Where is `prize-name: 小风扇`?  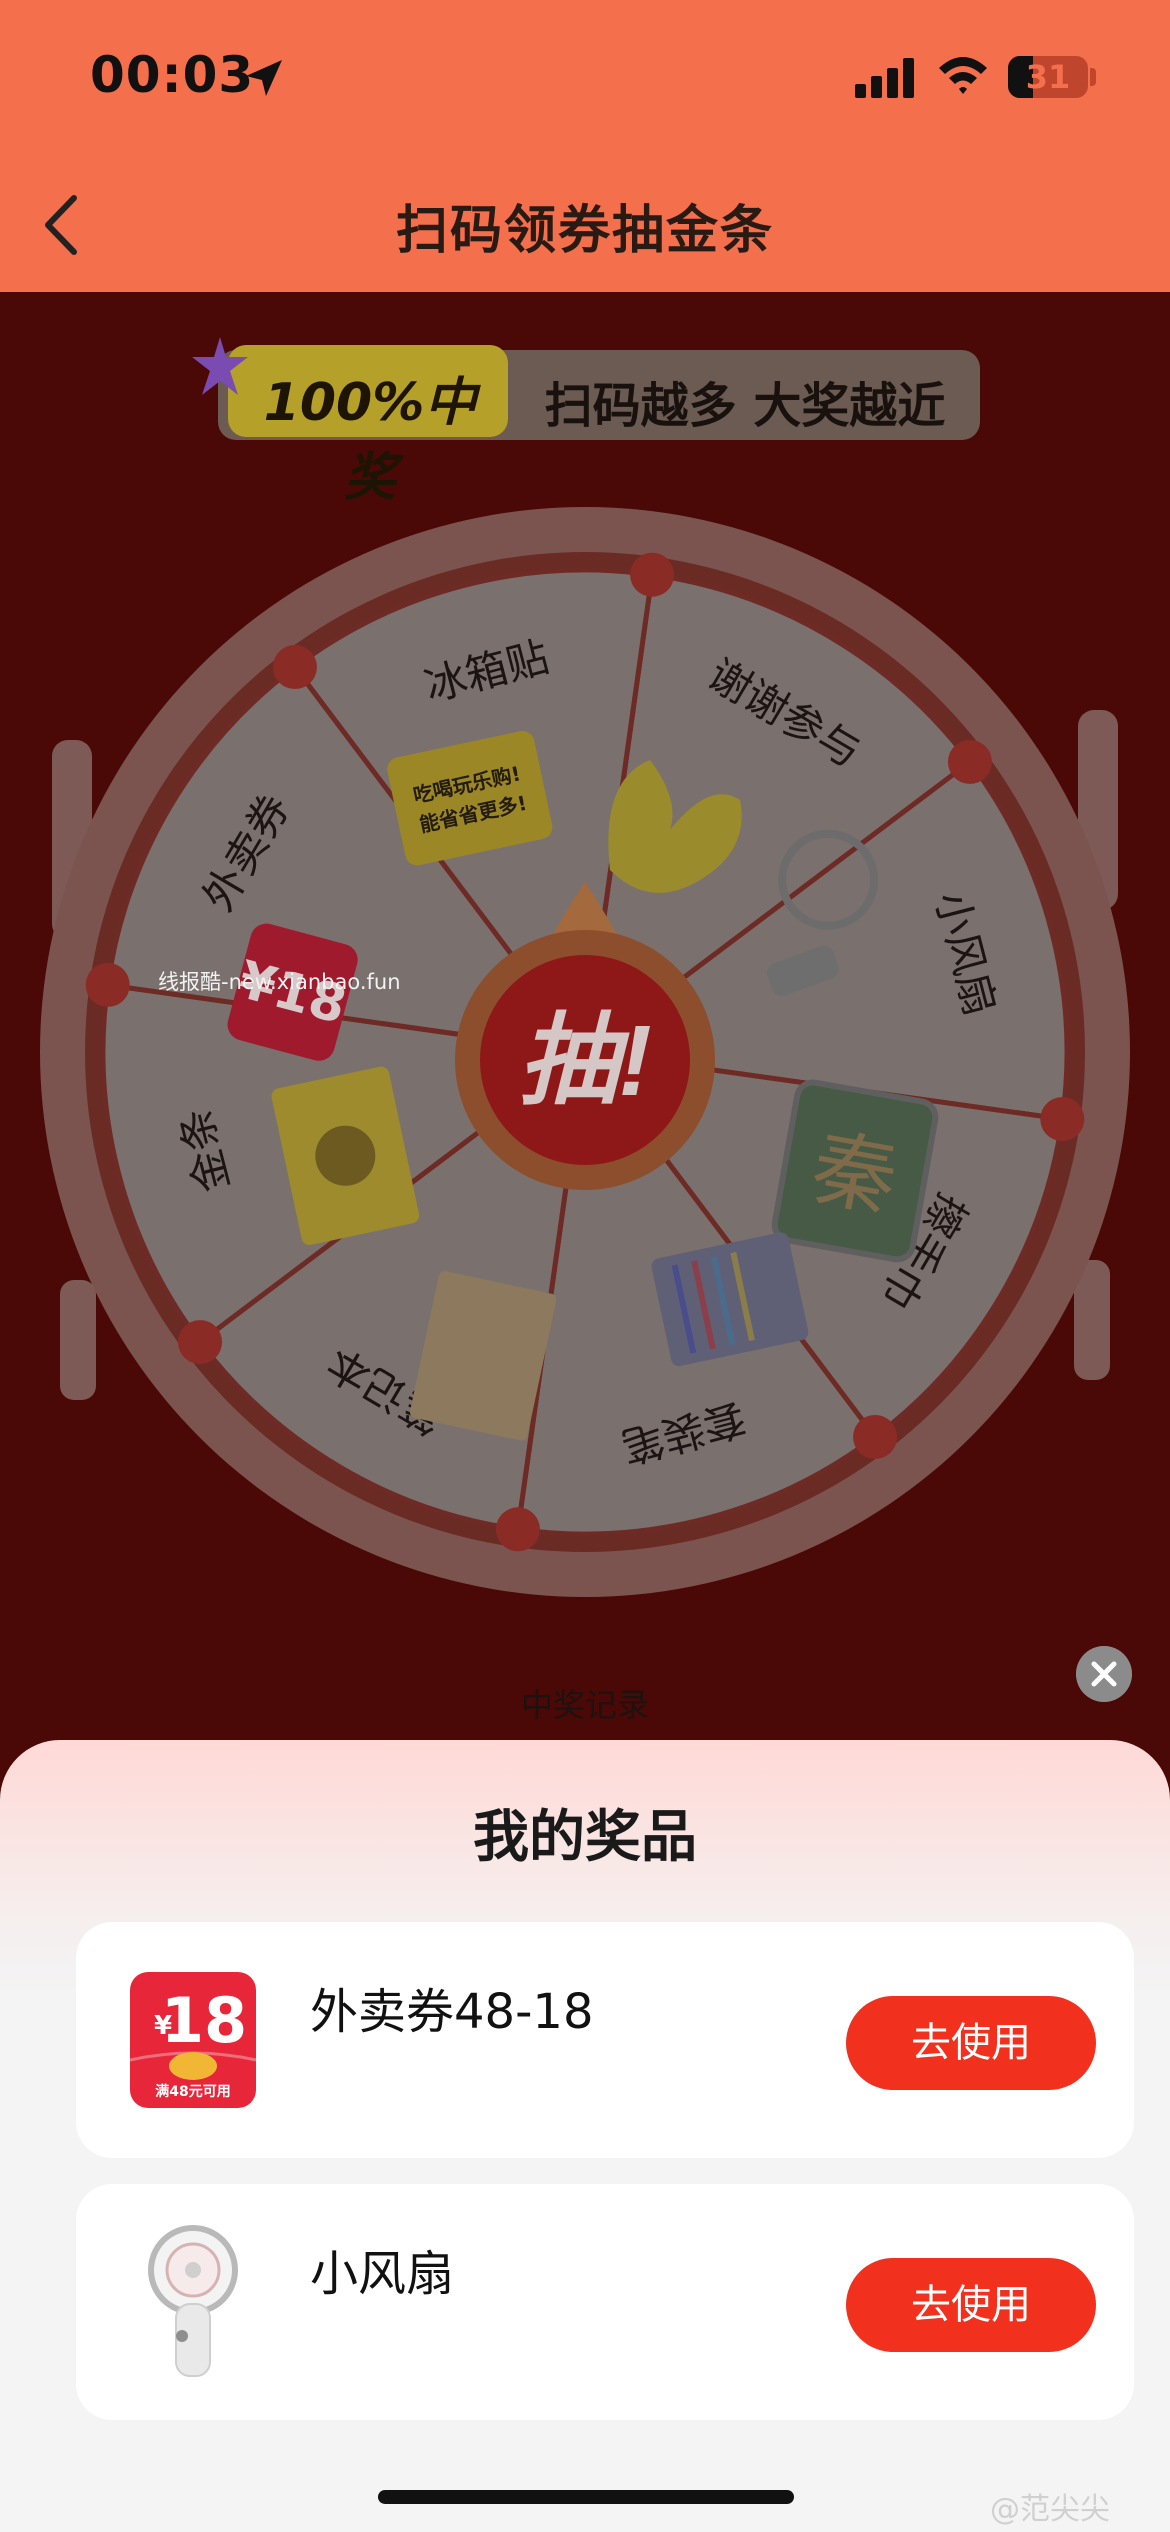 prize-name: 小风扇 is located at coordinates (382, 2274).